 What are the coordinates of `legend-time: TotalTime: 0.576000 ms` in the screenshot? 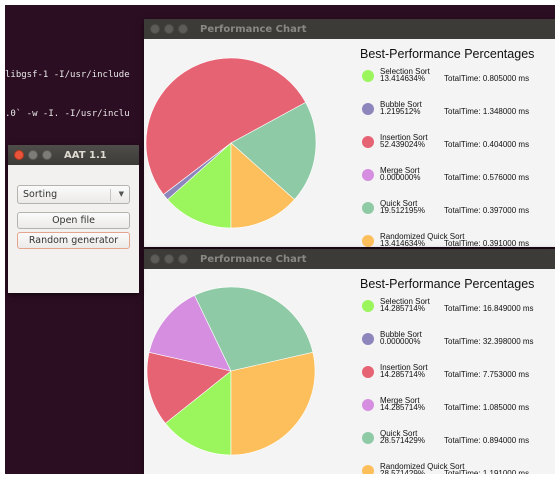 It's located at (487, 177).